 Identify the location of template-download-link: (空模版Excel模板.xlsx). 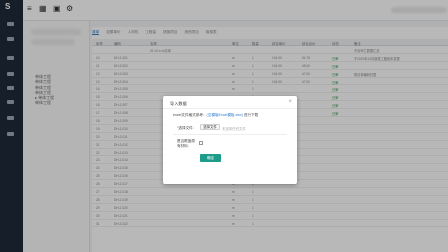
(225, 115).